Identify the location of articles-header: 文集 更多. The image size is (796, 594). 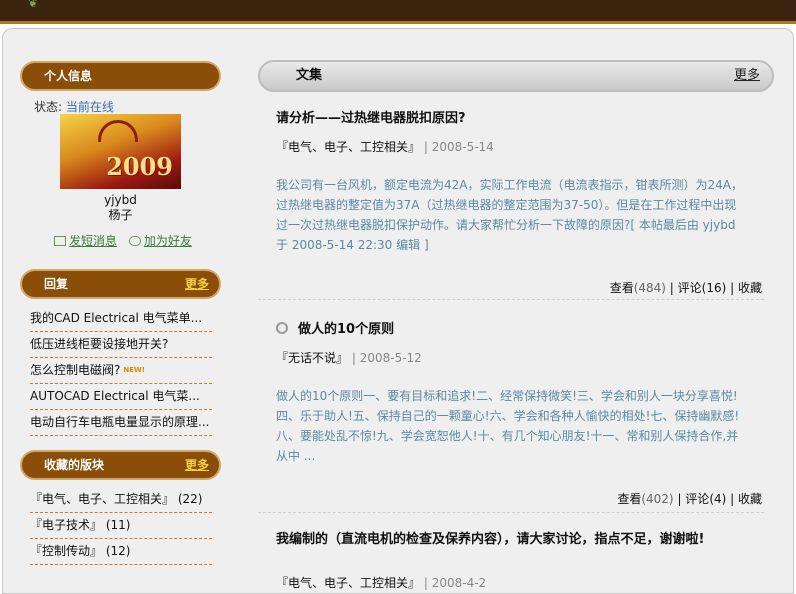
(516, 76).